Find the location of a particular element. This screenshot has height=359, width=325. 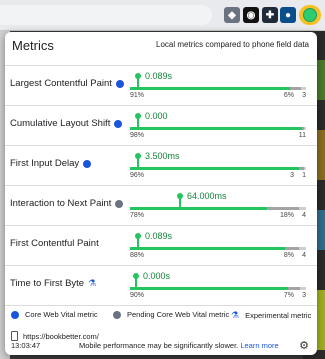

metric-row: Time to First Byte ⚗ 0.000s 90% 7% 3 is located at coordinates (161, 285).